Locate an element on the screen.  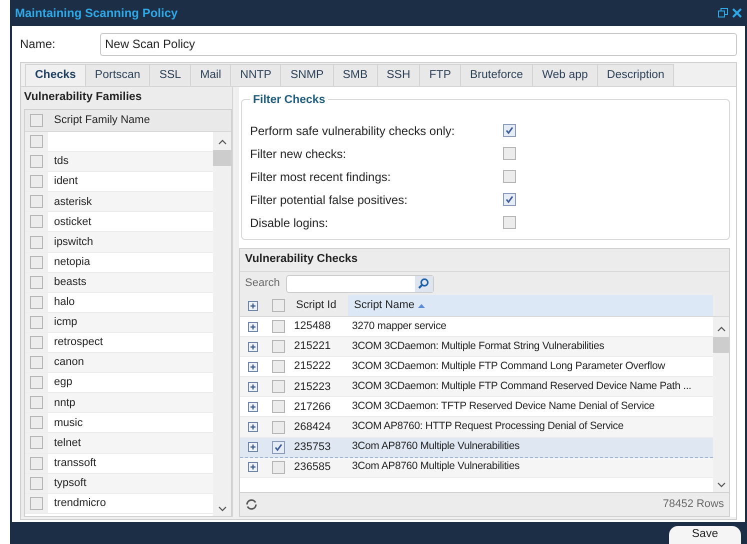
tab: SSL is located at coordinates (170, 75).